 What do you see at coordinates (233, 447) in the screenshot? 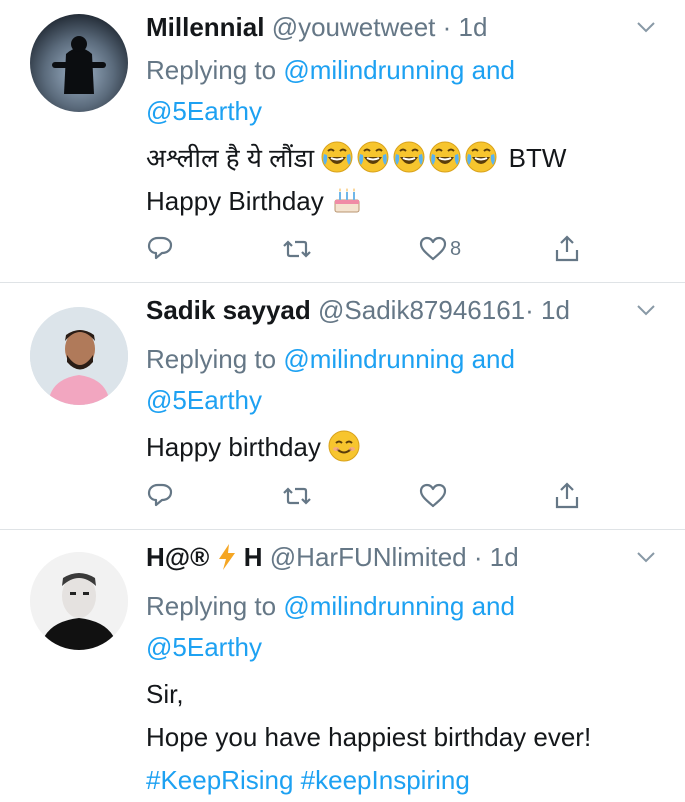
I see `text-line: Happy birthday` at bounding box center [233, 447].